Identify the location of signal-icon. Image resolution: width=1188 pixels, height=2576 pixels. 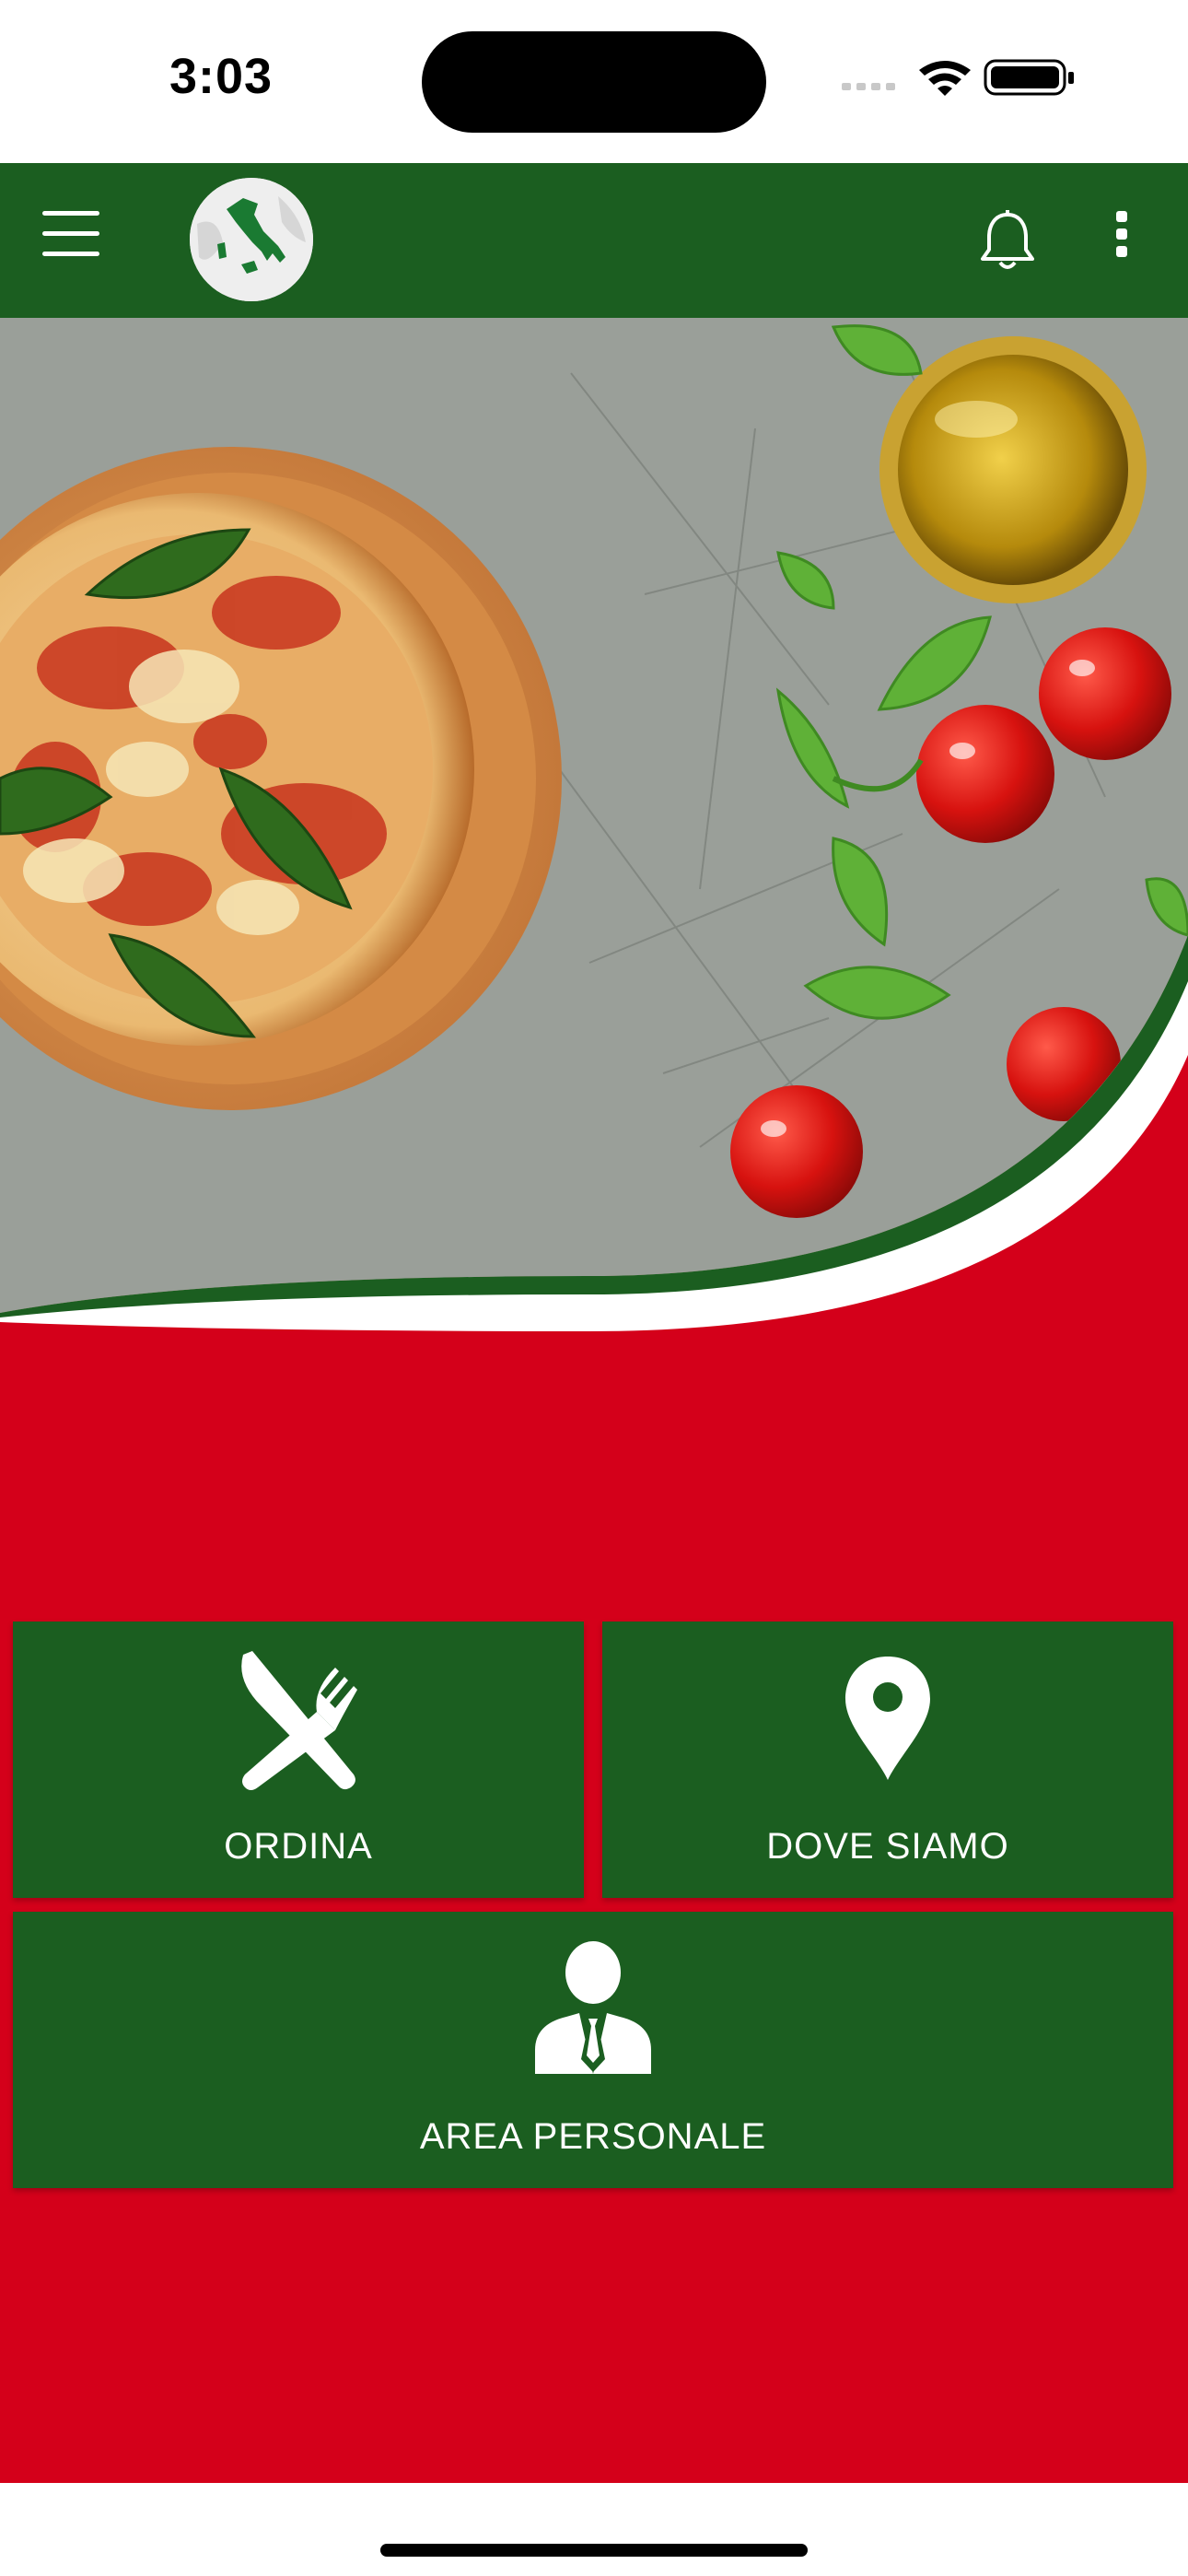
(869, 86).